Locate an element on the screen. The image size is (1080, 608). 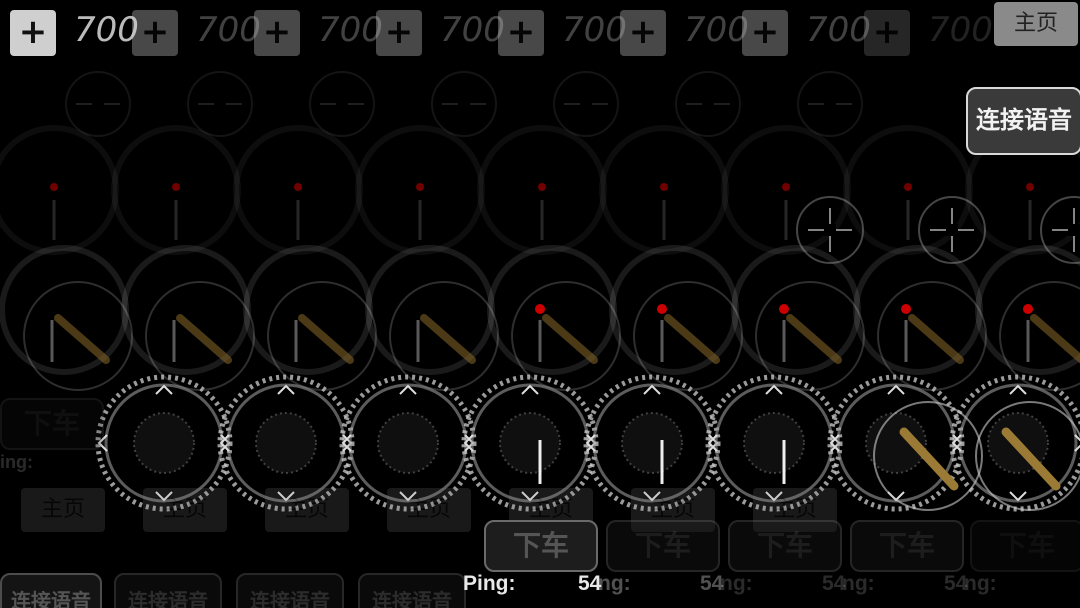
ping-label-echo: ing: is located at coordinates (16, 462).